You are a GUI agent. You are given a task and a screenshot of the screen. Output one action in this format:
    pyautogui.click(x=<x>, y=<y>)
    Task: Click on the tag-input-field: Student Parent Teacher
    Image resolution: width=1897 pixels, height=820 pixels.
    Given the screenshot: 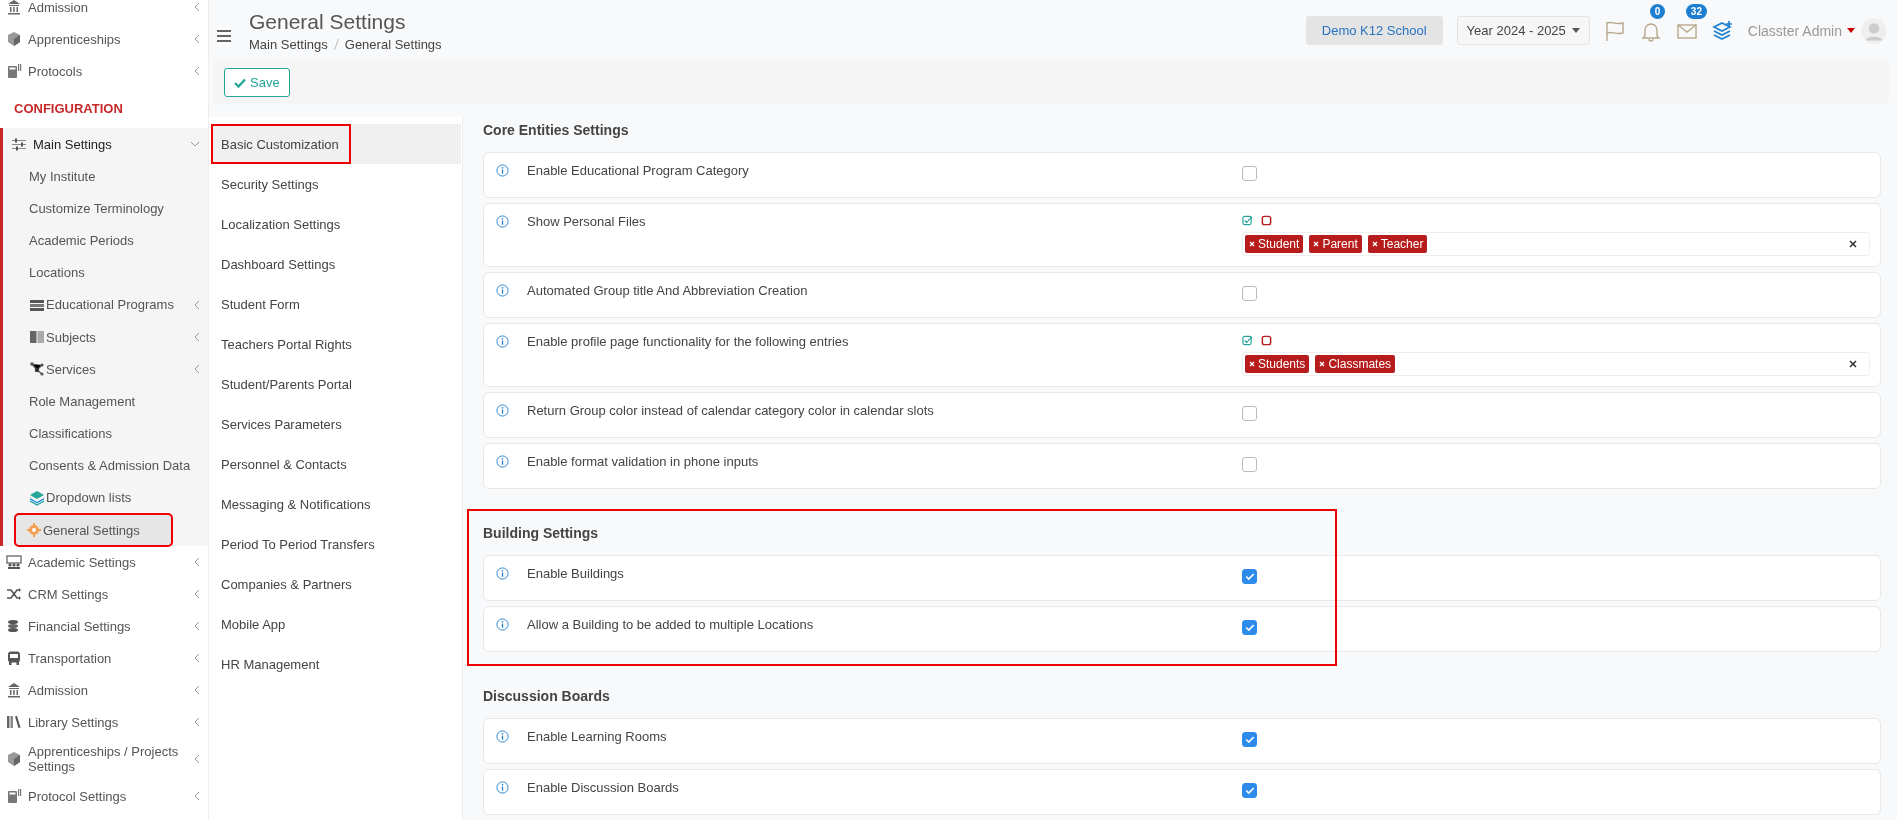 What is the action you would take?
    pyautogui.click(x=1556, y=244)
    